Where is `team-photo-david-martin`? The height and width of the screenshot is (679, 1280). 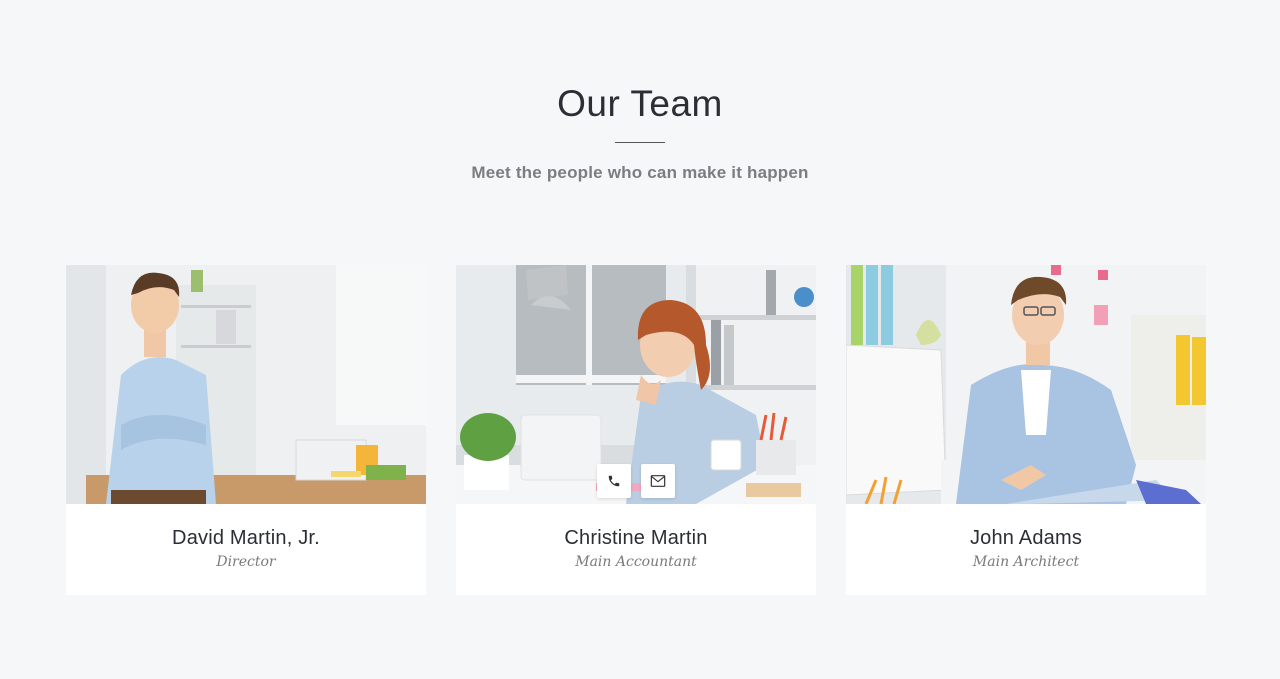
team-photo-david-martin is located at coordinates (246, 384).